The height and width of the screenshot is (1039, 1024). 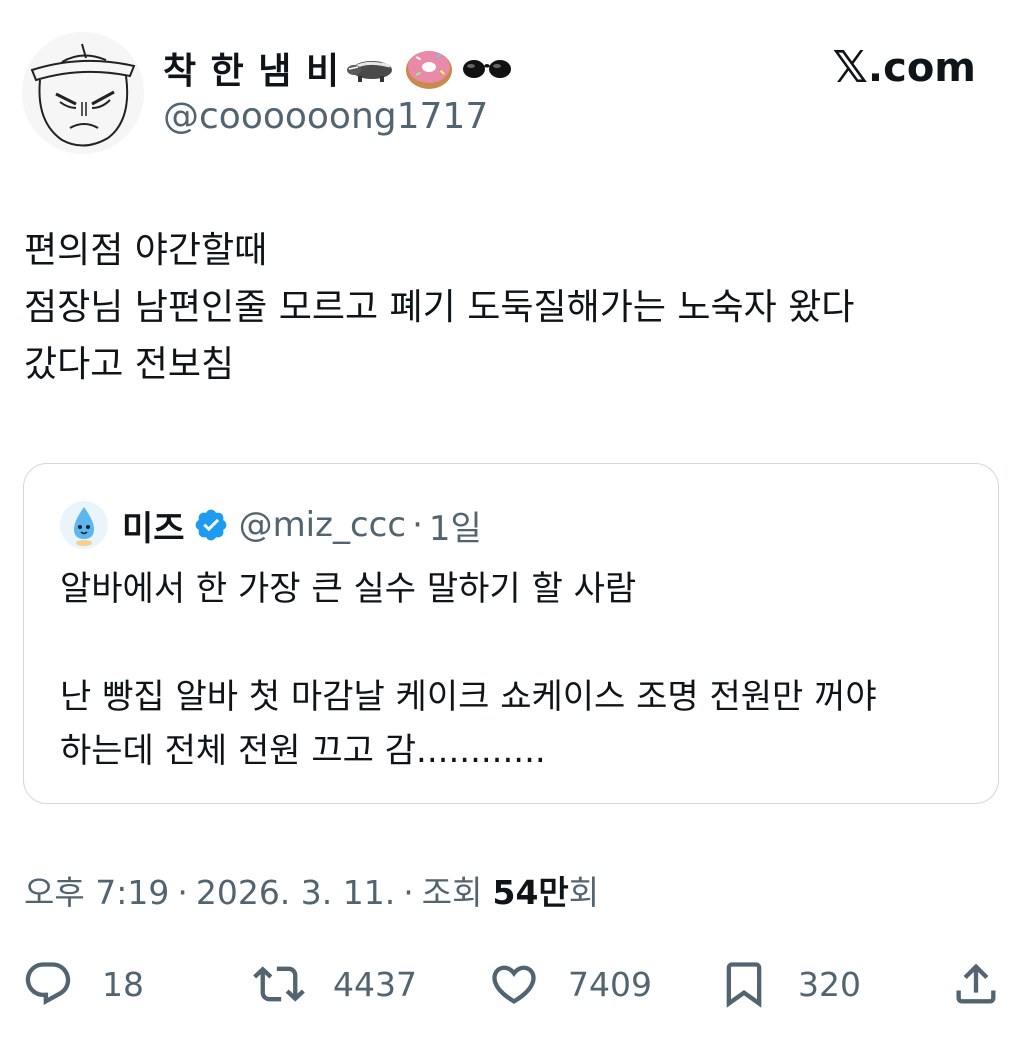 I want to click on x-com-logo: 𝕏 .com, so click(x=904, y=67).